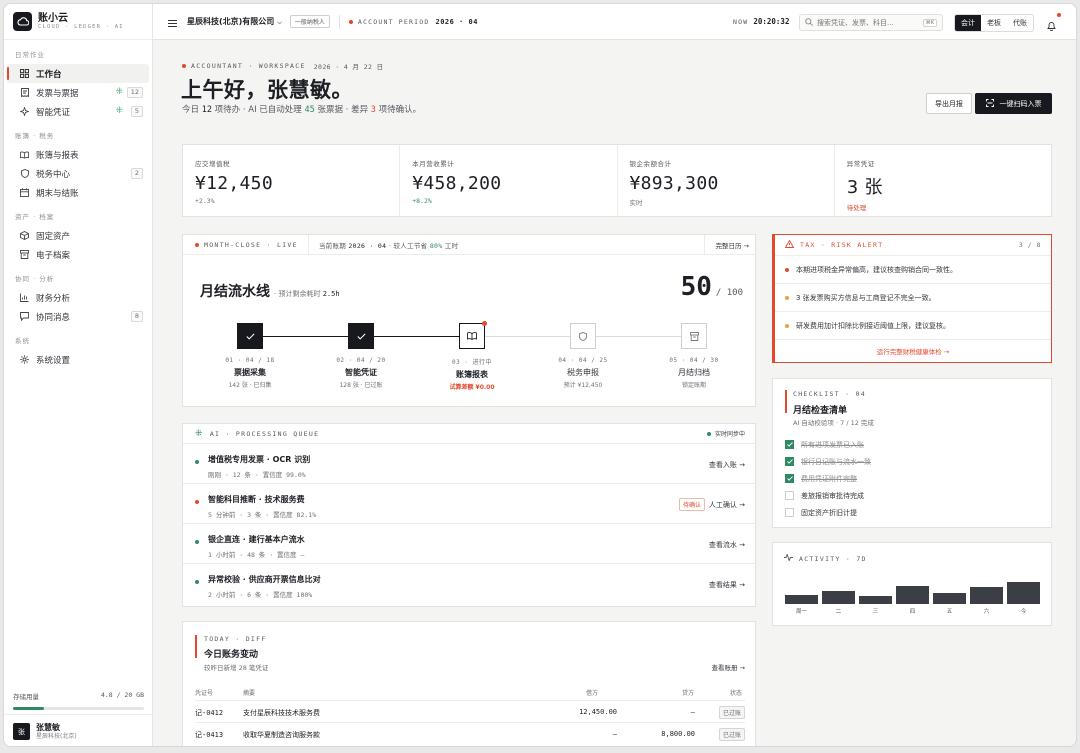  Describe the element at coordinates (292, 180) in the screenshot. I see `kpi-card-vat: 应交增值税 ¥12,450 +2.3%` at that location.